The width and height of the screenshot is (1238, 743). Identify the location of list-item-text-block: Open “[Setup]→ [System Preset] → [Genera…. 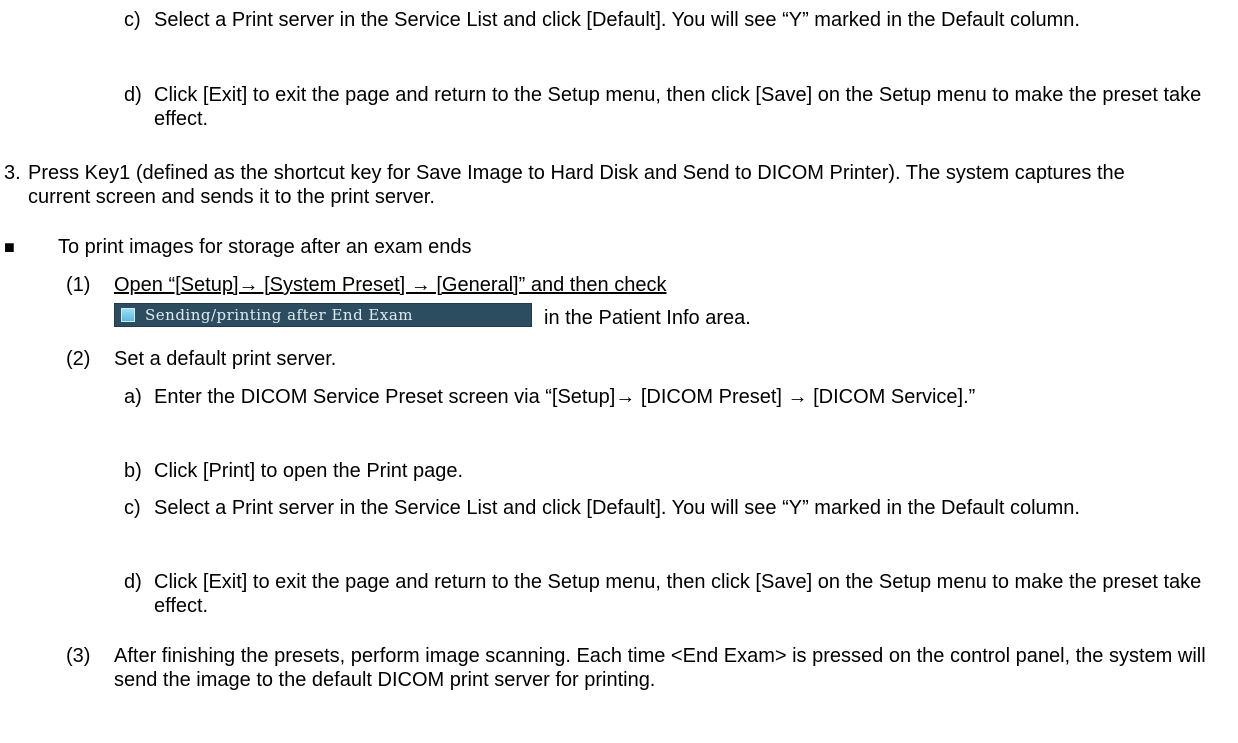
(666, 301).